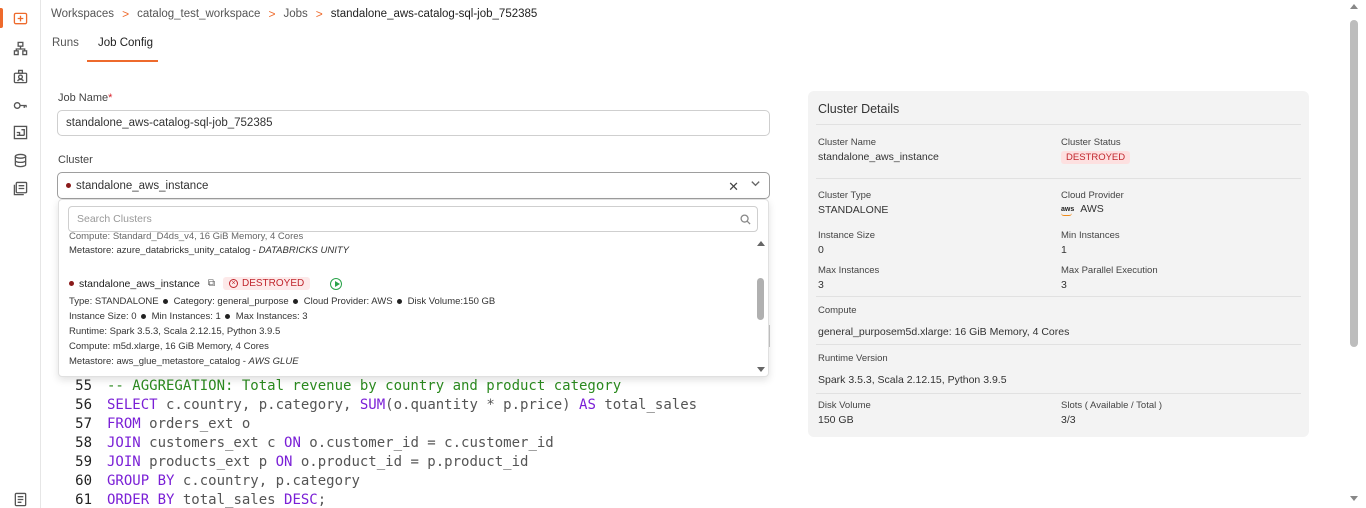 This screenshot has width=1366, height=508. What do you see at coordinates (745, 219) in the screenshot?
I see `search-icon` at bounding box center [745, 219].